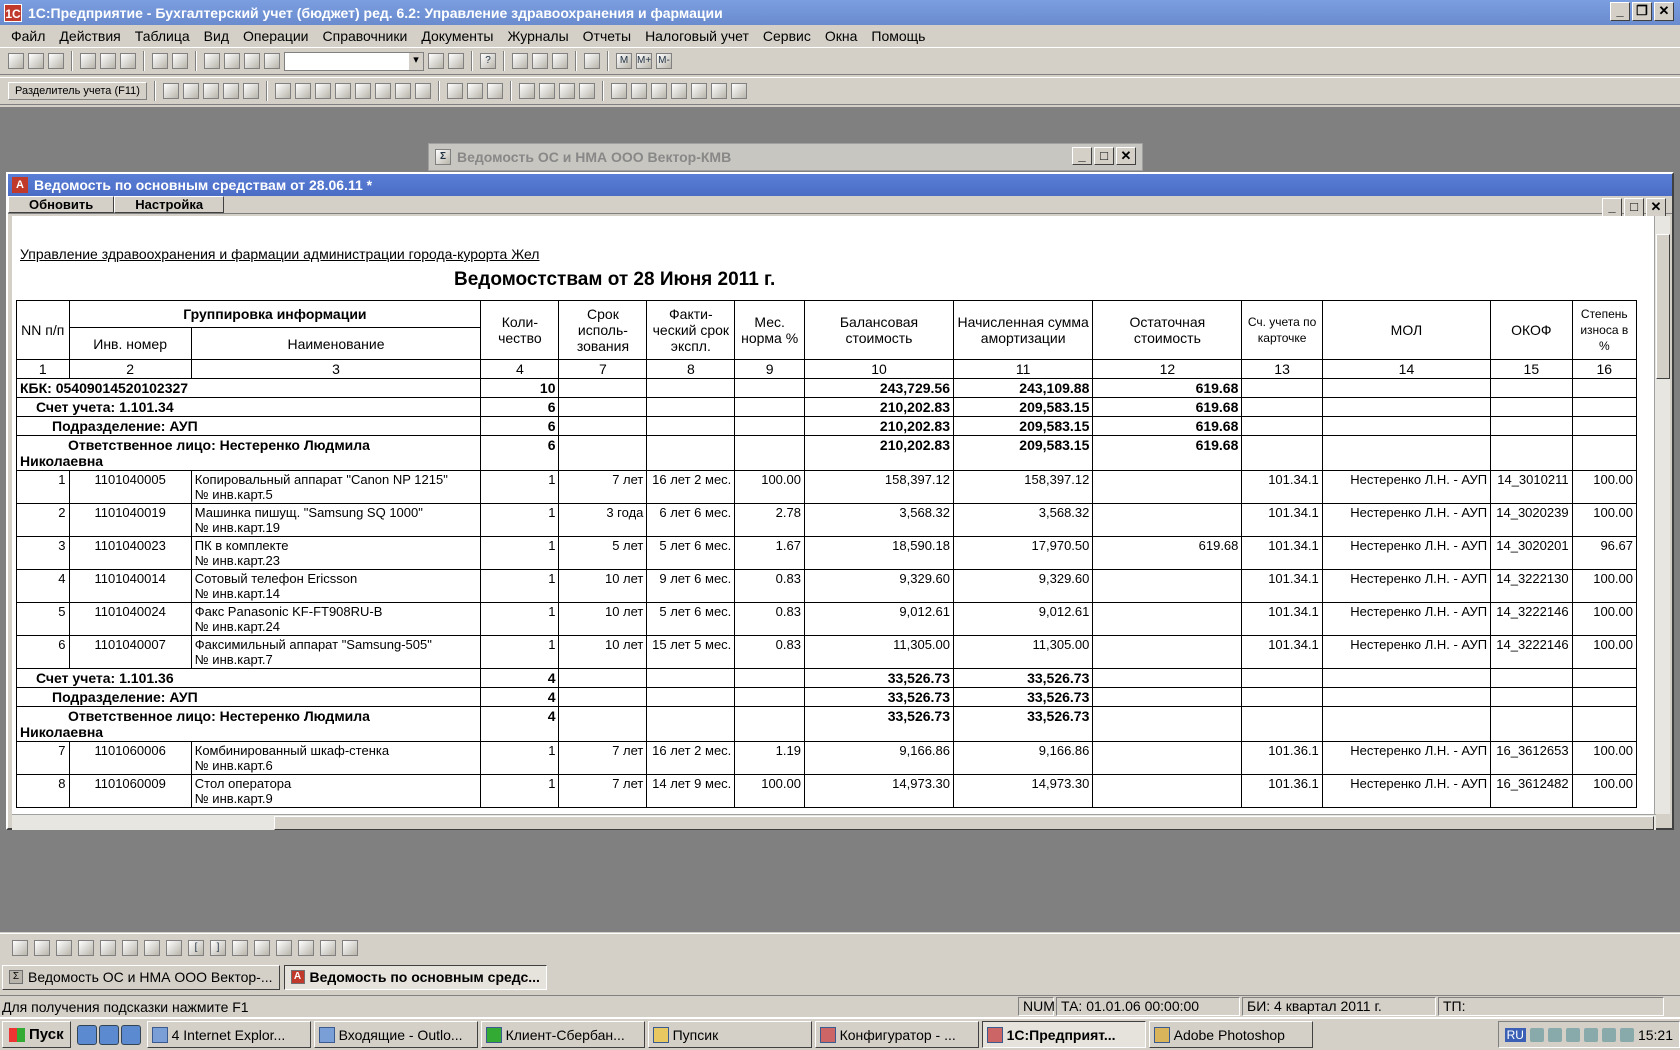  What do you see at coordinates (1104, 156) in the screenshot?
I see `bg-maximize-button: □` at bounding box center [1104, 156].